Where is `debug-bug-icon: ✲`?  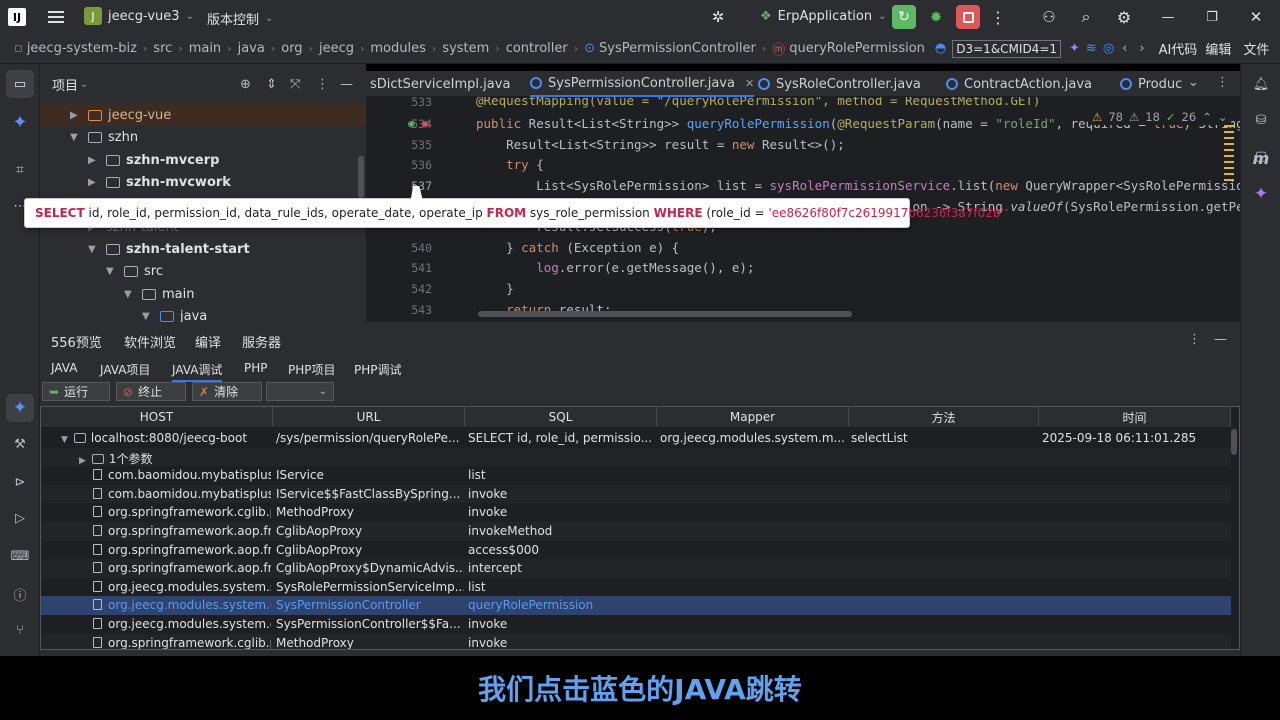
debug-bug-icon: ✲ is located at coordinates (718, 17).